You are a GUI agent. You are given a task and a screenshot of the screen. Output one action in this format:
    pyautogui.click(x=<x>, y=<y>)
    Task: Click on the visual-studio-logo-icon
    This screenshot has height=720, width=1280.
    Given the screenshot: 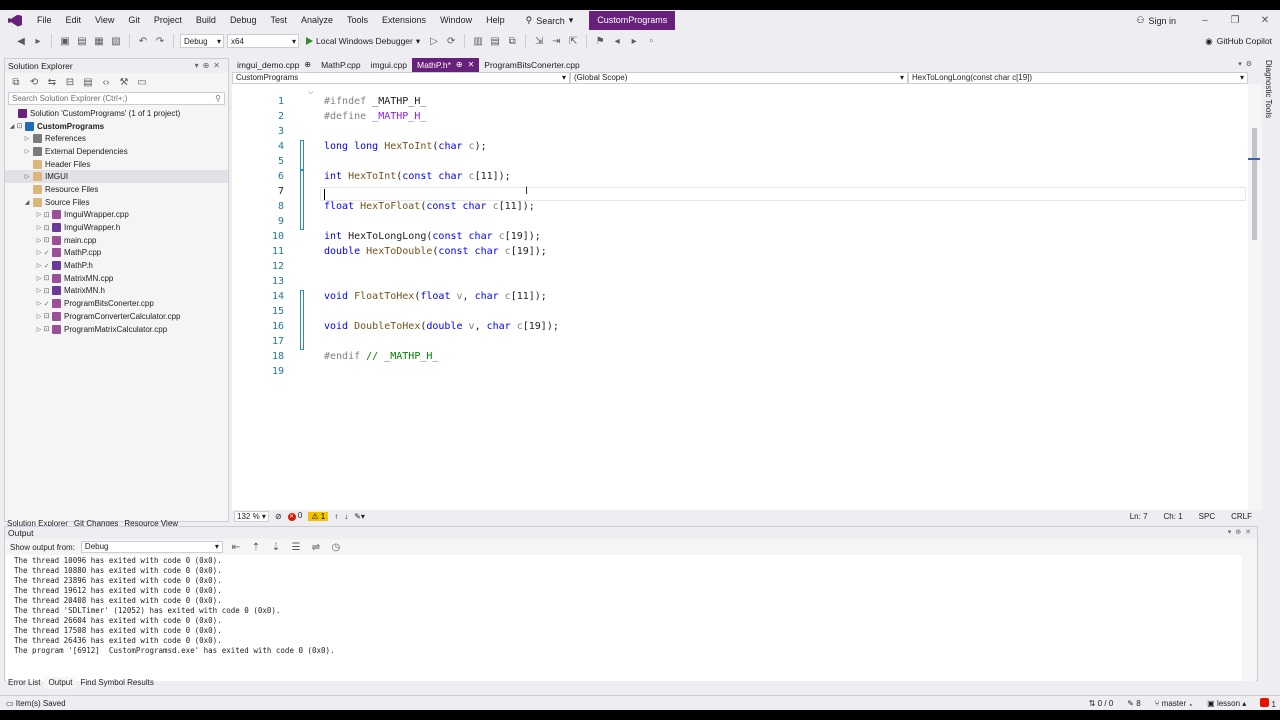 What is the action you would take?
    pyautogui.click(x=15, y=20)
    